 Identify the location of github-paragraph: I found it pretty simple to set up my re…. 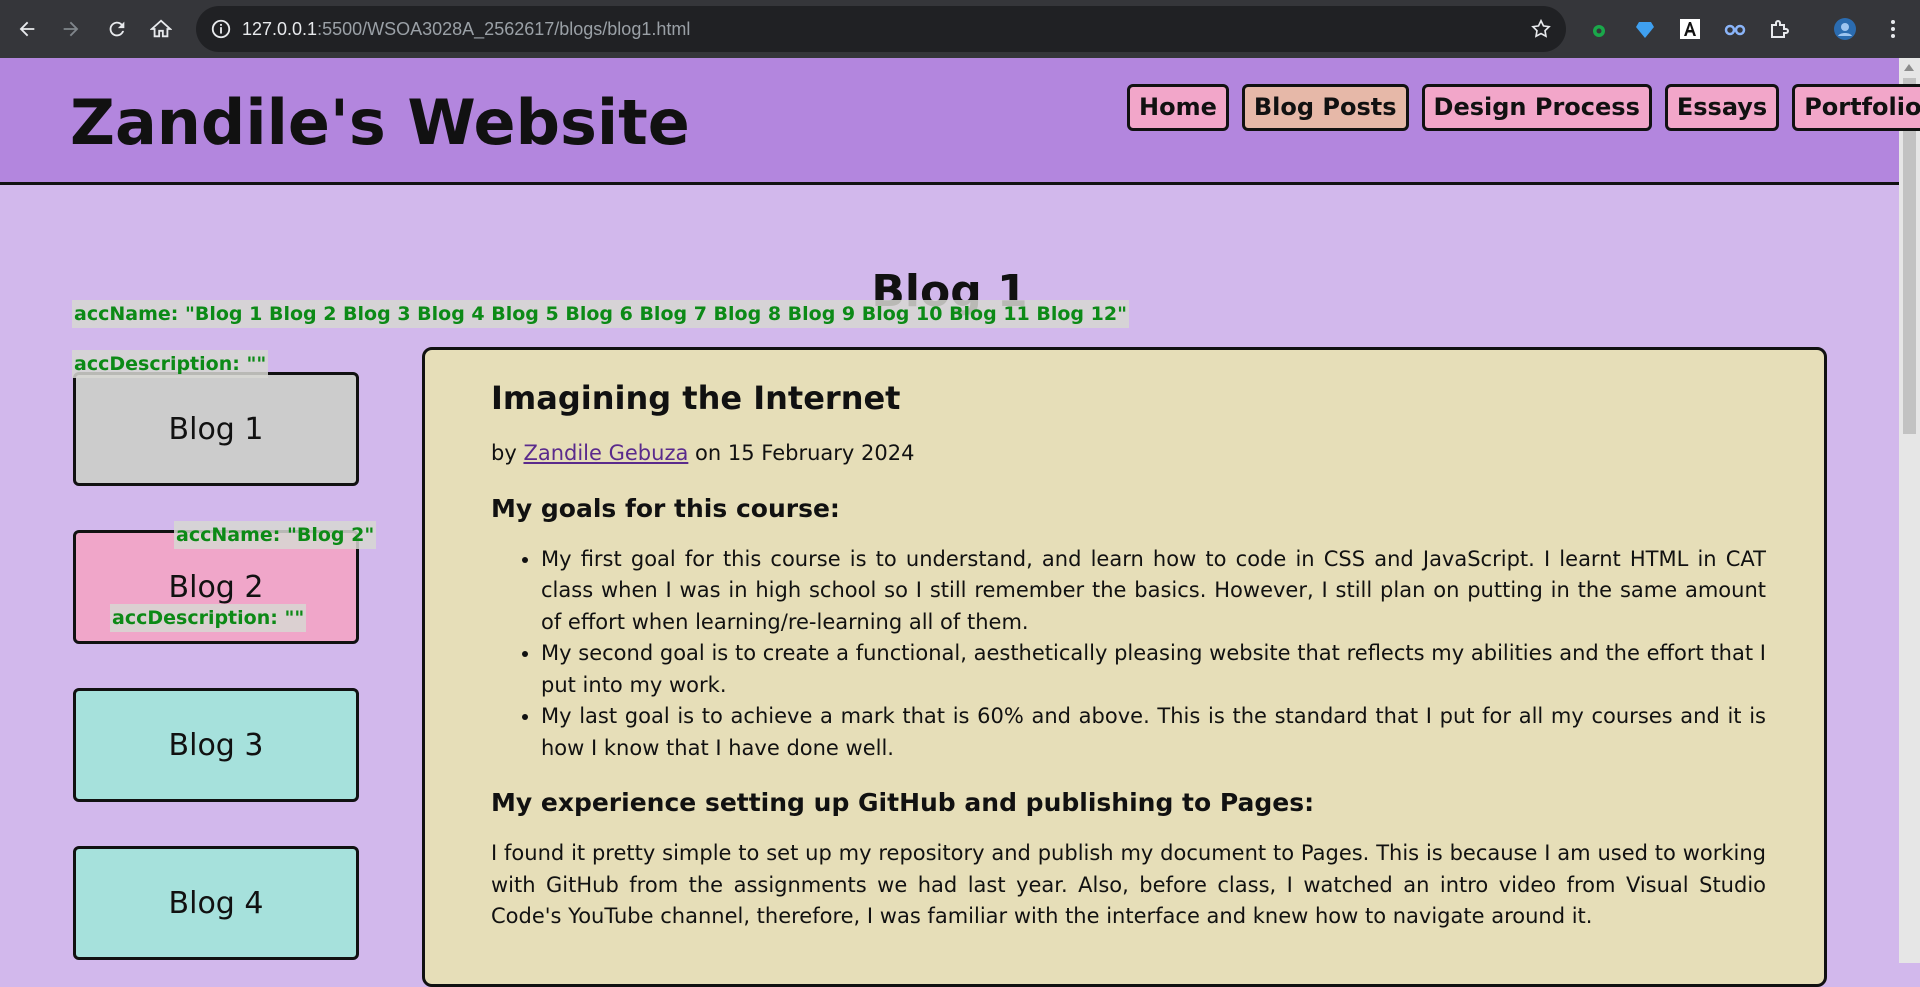
(1128, 884).